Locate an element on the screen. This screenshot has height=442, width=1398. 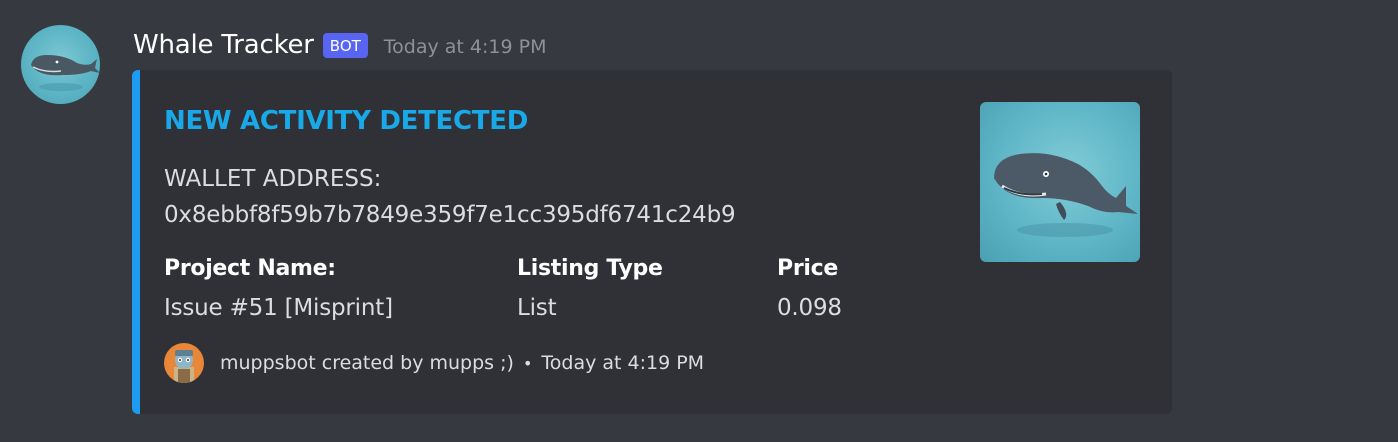
field-value: 0.098 is located at coordinates (809, 308).